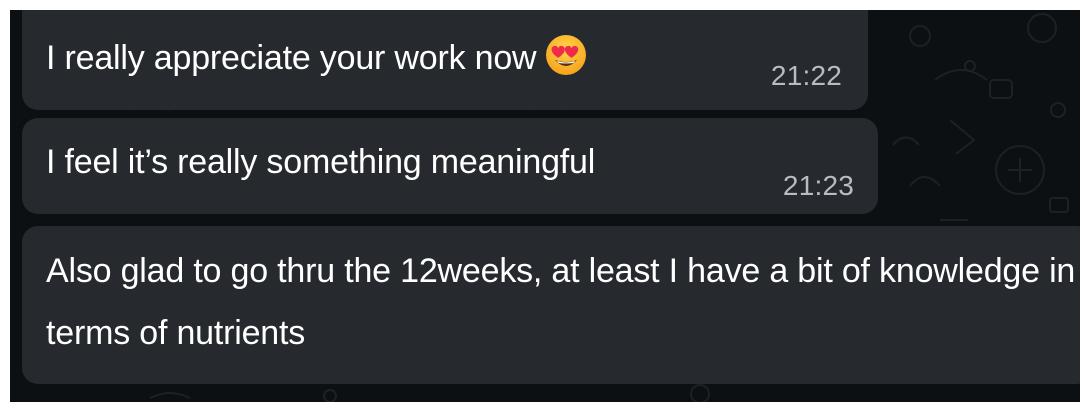  I want to click on message-timestamp: 21:22, so click(806, 75).